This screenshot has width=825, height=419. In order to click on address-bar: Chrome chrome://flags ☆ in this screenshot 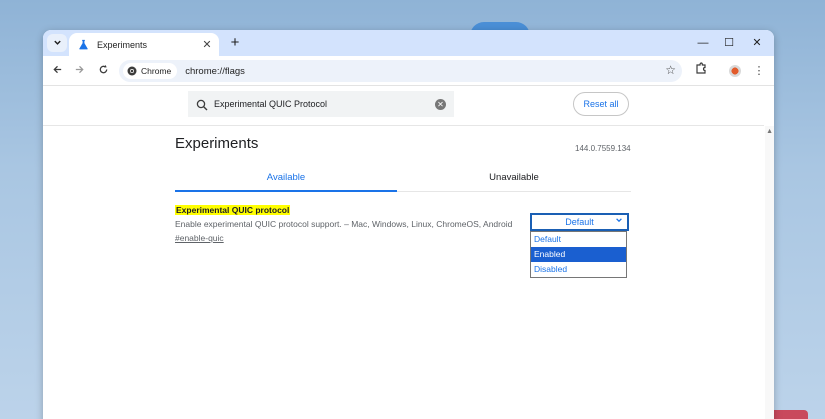, I will do `click(400, 71)`.